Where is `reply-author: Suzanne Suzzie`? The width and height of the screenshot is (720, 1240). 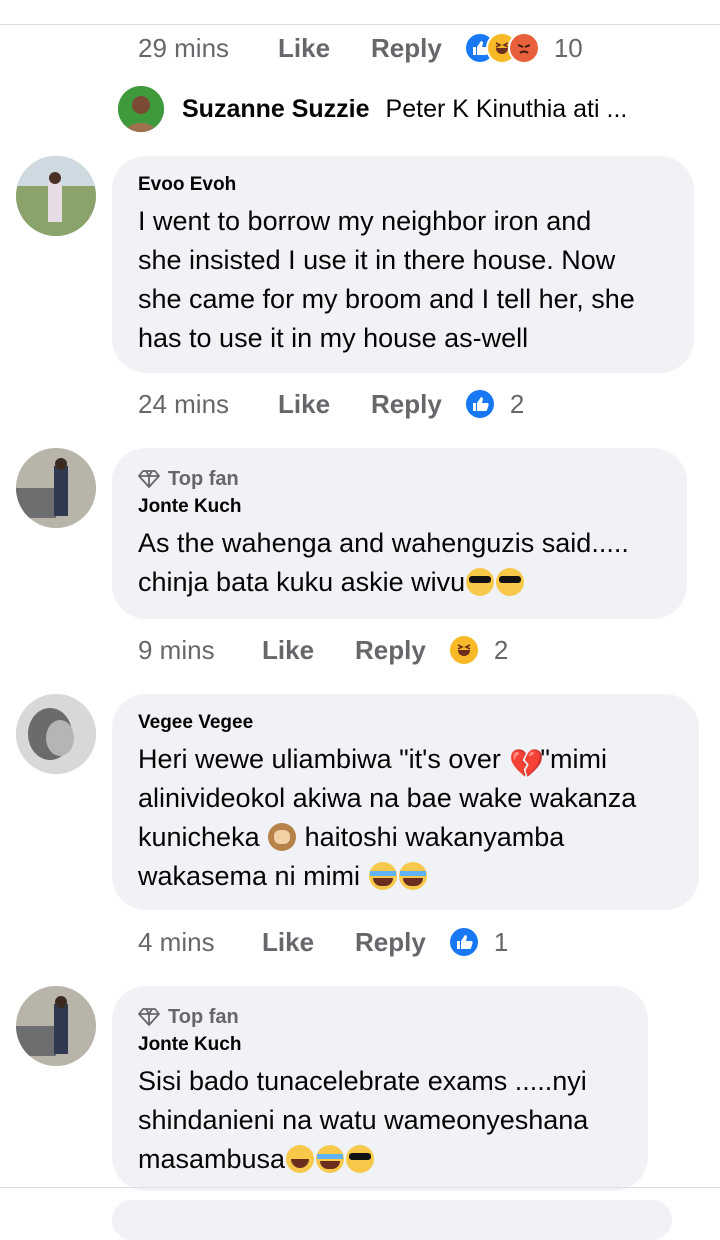
reply-author: Suzanne Suzzie is located at coordinates (276, 109).